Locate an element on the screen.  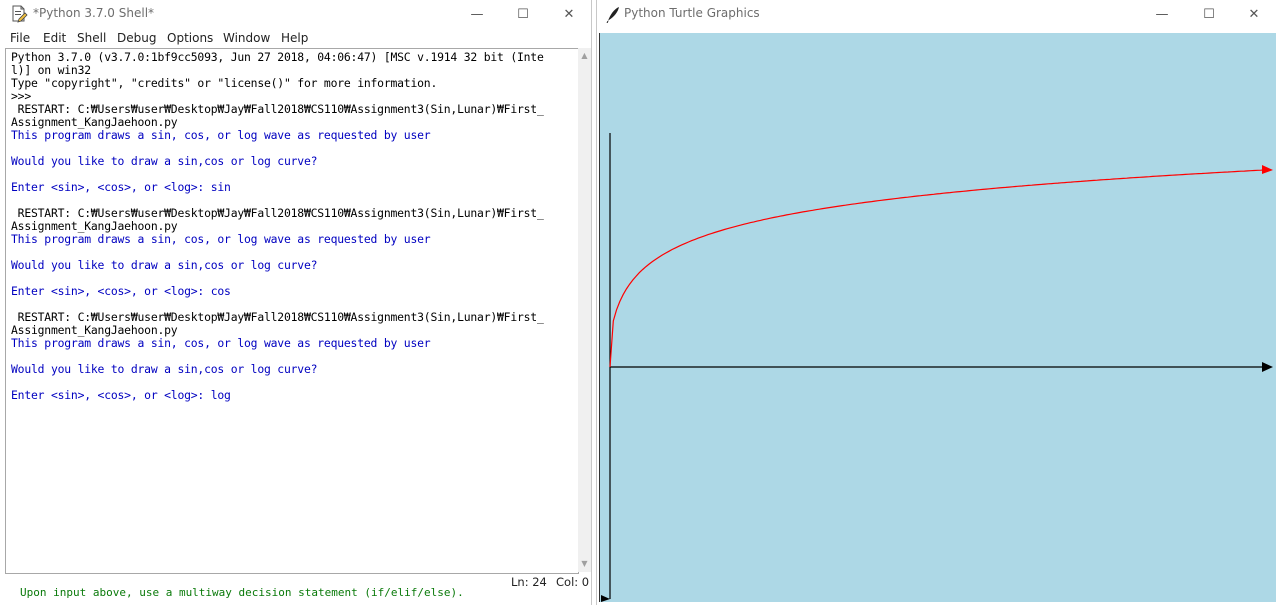
x-axis-arrow-icon is located at coordinates (1267, 367).